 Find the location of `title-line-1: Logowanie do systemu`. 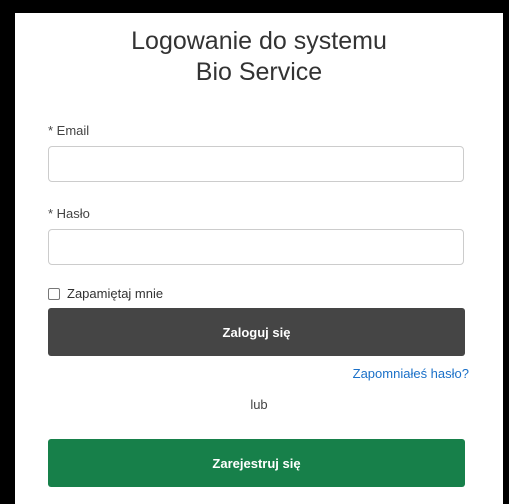

title-line-1: Logowanie do systemu is located at coordinates (259, 41).